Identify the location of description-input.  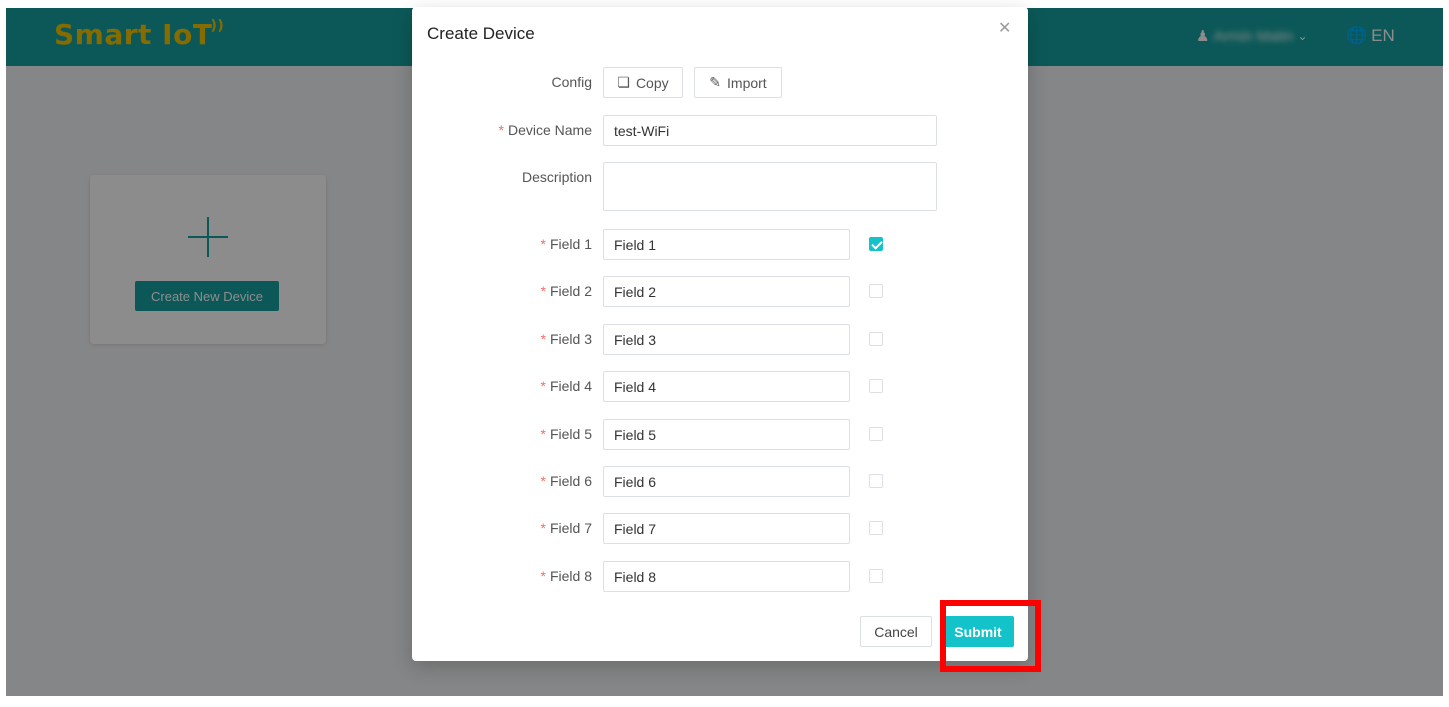
(770, 186).